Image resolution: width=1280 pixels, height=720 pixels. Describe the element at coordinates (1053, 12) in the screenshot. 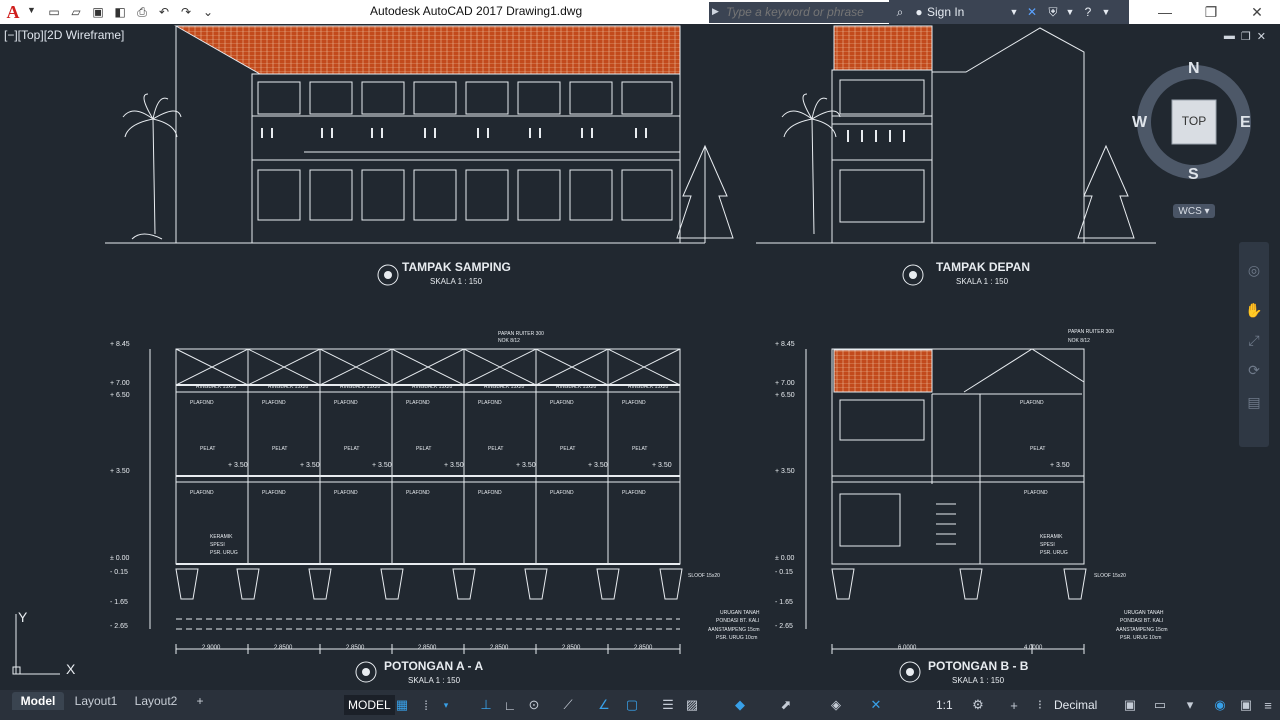

I see `a360-icon: ⛨` at that location.